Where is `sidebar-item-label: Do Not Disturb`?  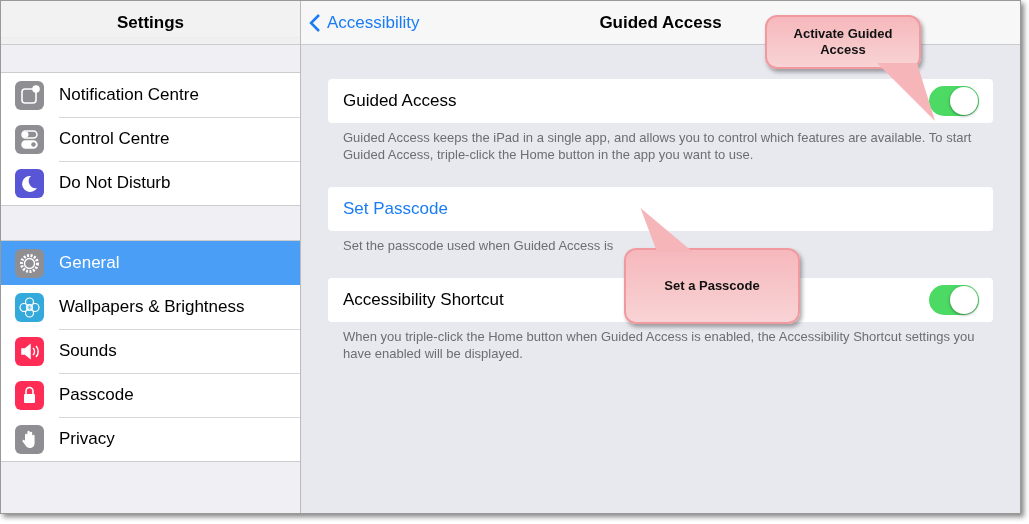
sidebar-item-label: Do Not Disturb is located at coordinates (115, 183).